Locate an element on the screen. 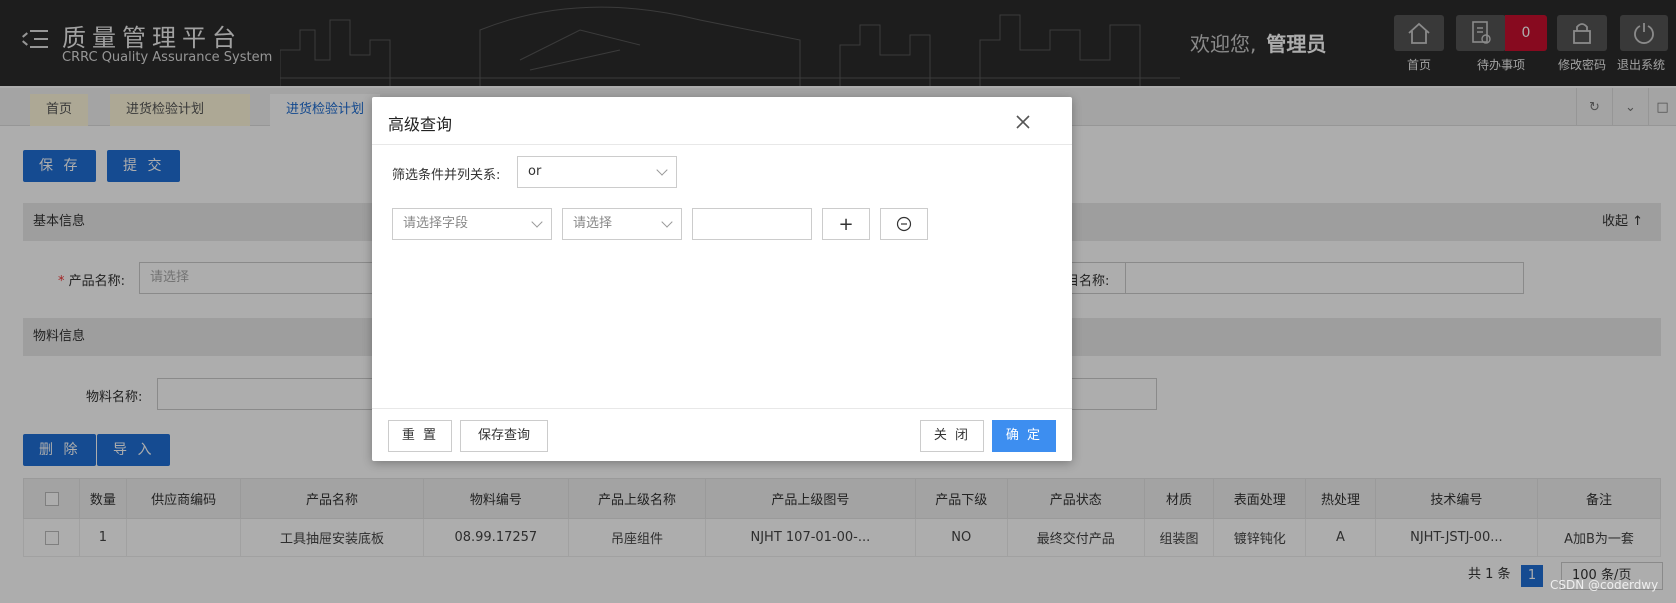 This screenshot has width=1676, height=603. field-select: 请选择字段 is located at coordinates (472, 224).